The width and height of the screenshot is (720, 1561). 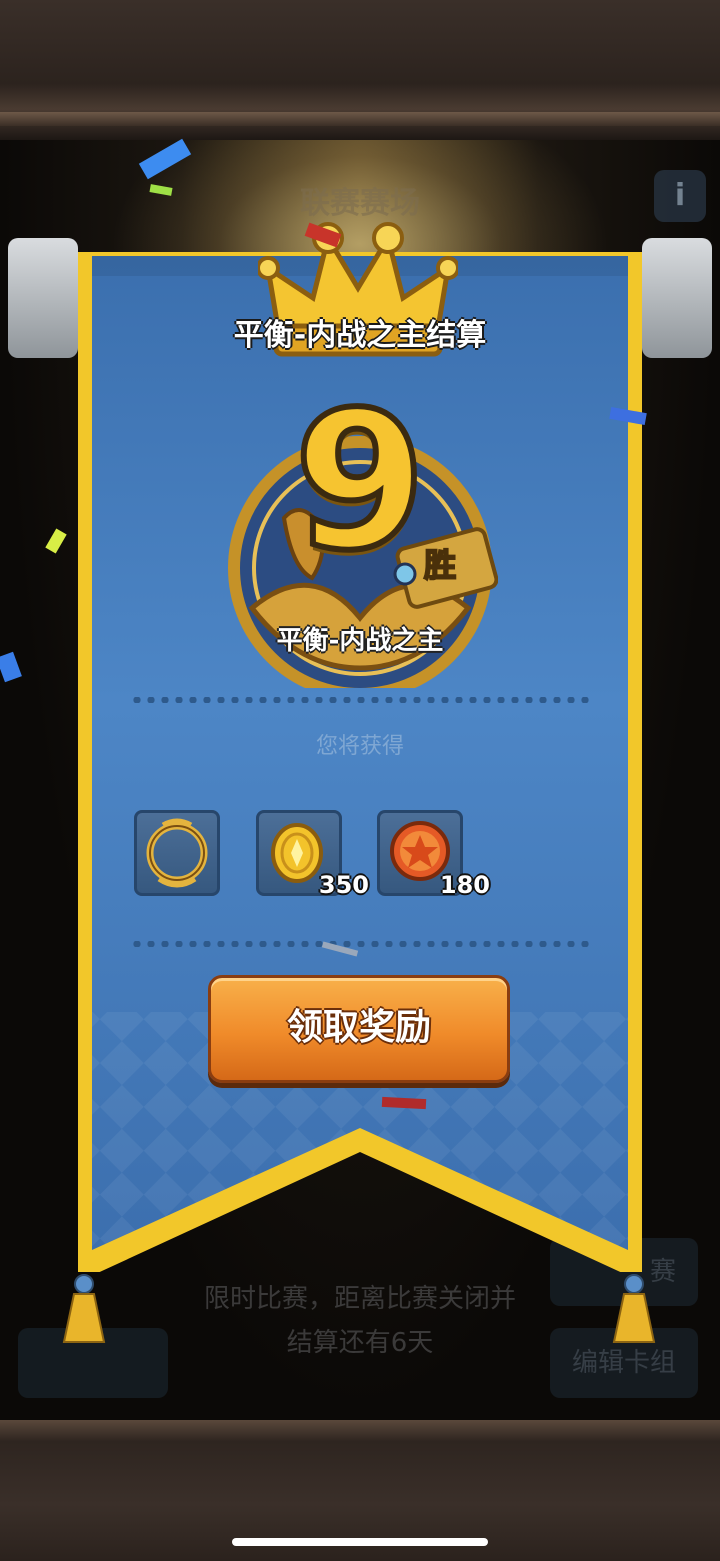 What do you see at coordinates (360, 70) in the screenshot?
I see `top-wood-frame` at bounding box center [360, 70].